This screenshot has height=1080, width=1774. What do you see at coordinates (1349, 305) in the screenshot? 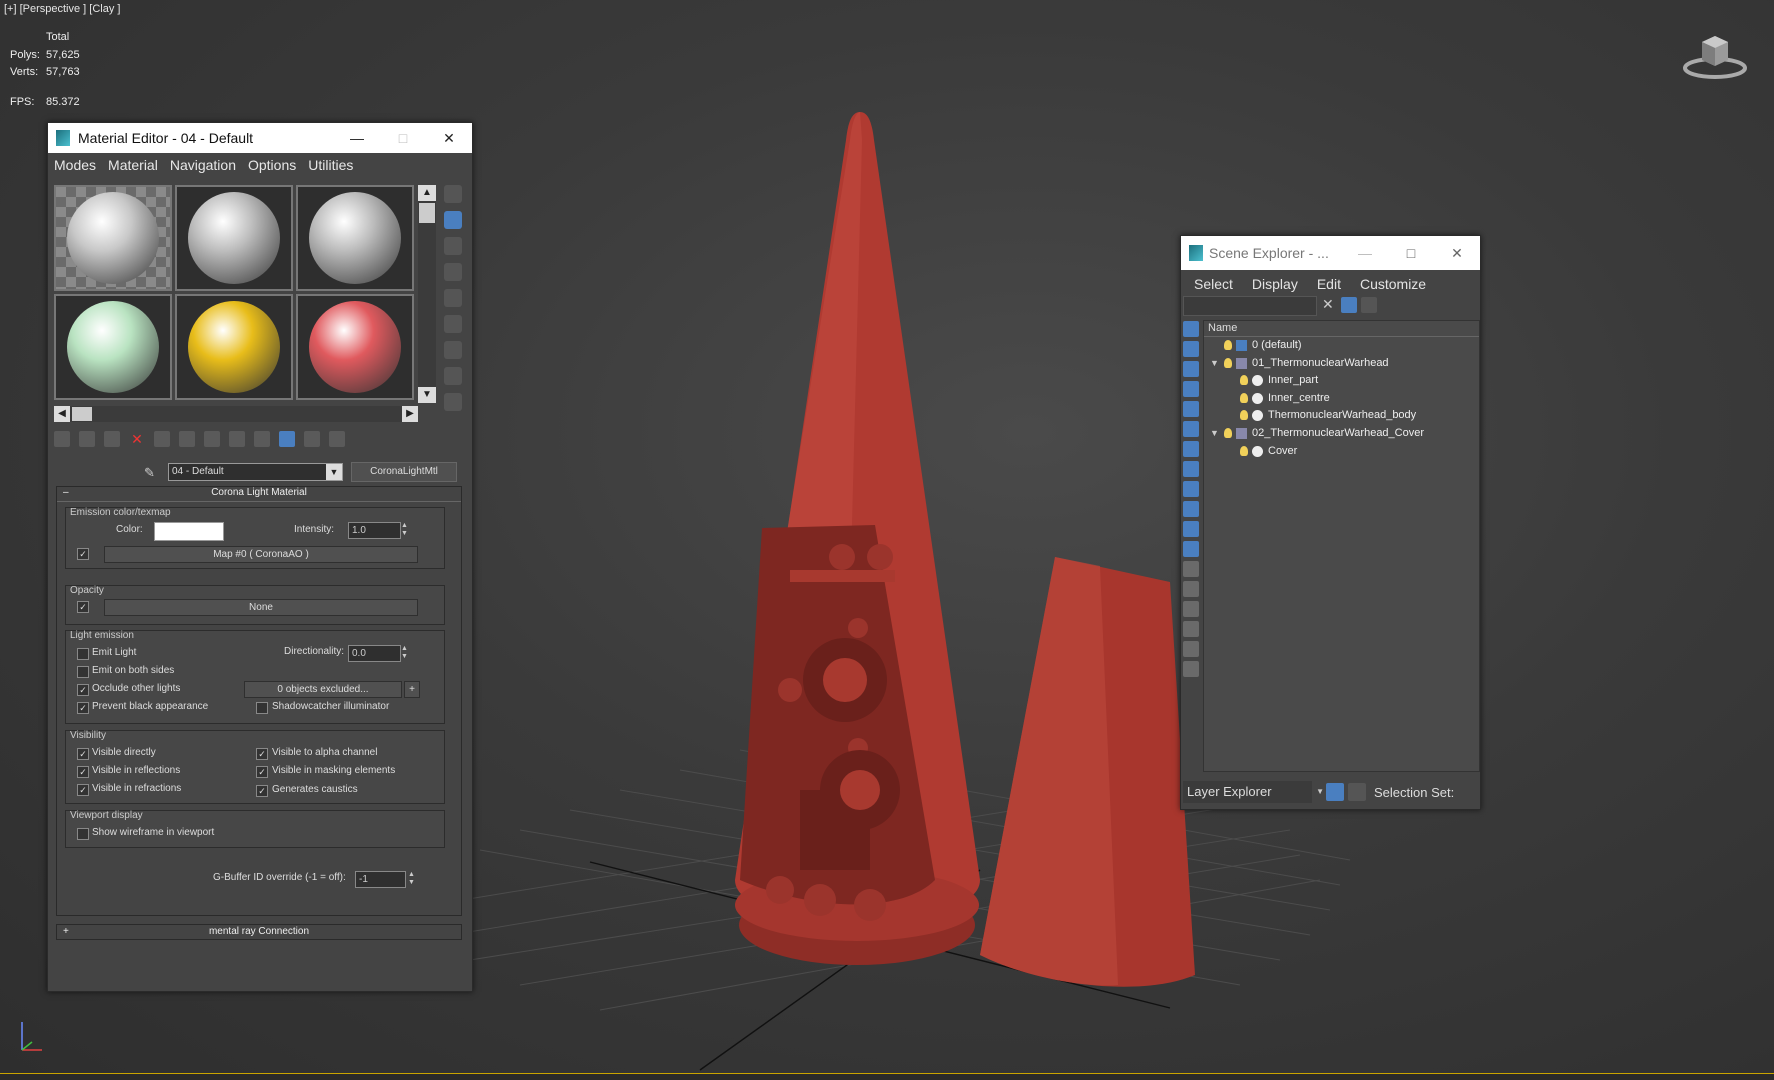
I see `filter-toggle-icon` at bounding box center [1349, 305].